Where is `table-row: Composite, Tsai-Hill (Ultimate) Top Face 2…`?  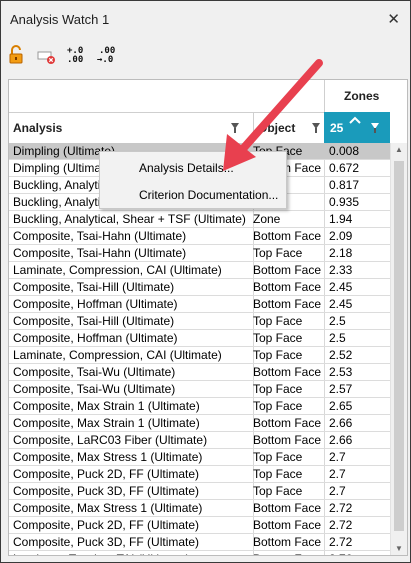 table-row: Composite, Tsai-Hill (Ultimate) Top Face 2… is located at coordinates (199, 321).